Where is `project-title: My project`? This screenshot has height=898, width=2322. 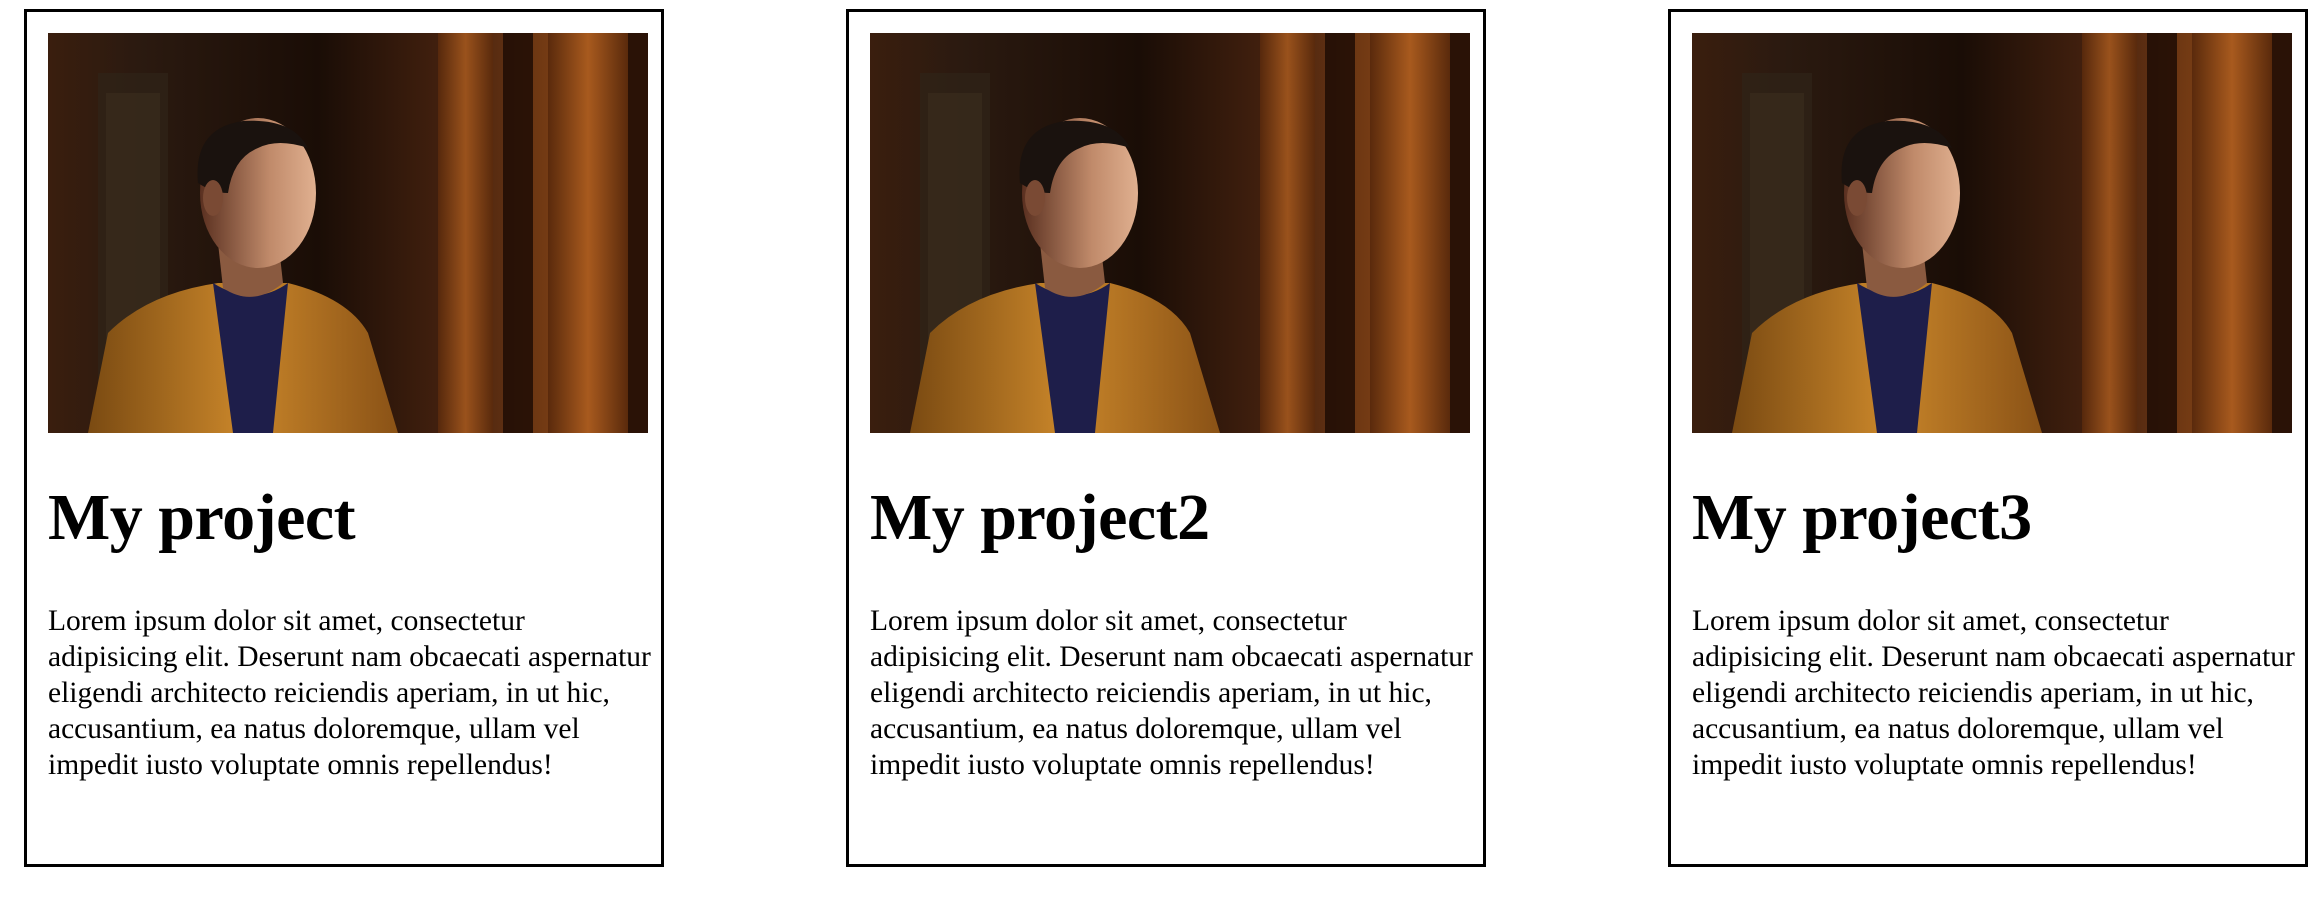 project-title: My project is located at coordinates (202, 517).